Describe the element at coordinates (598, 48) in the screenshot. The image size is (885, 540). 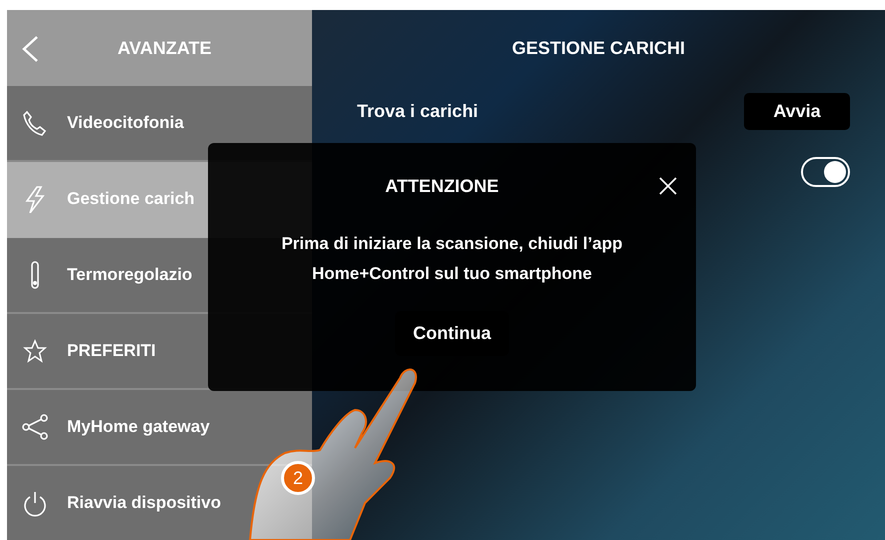
I see `page-title: GESTIONE CARICHI` at that location.